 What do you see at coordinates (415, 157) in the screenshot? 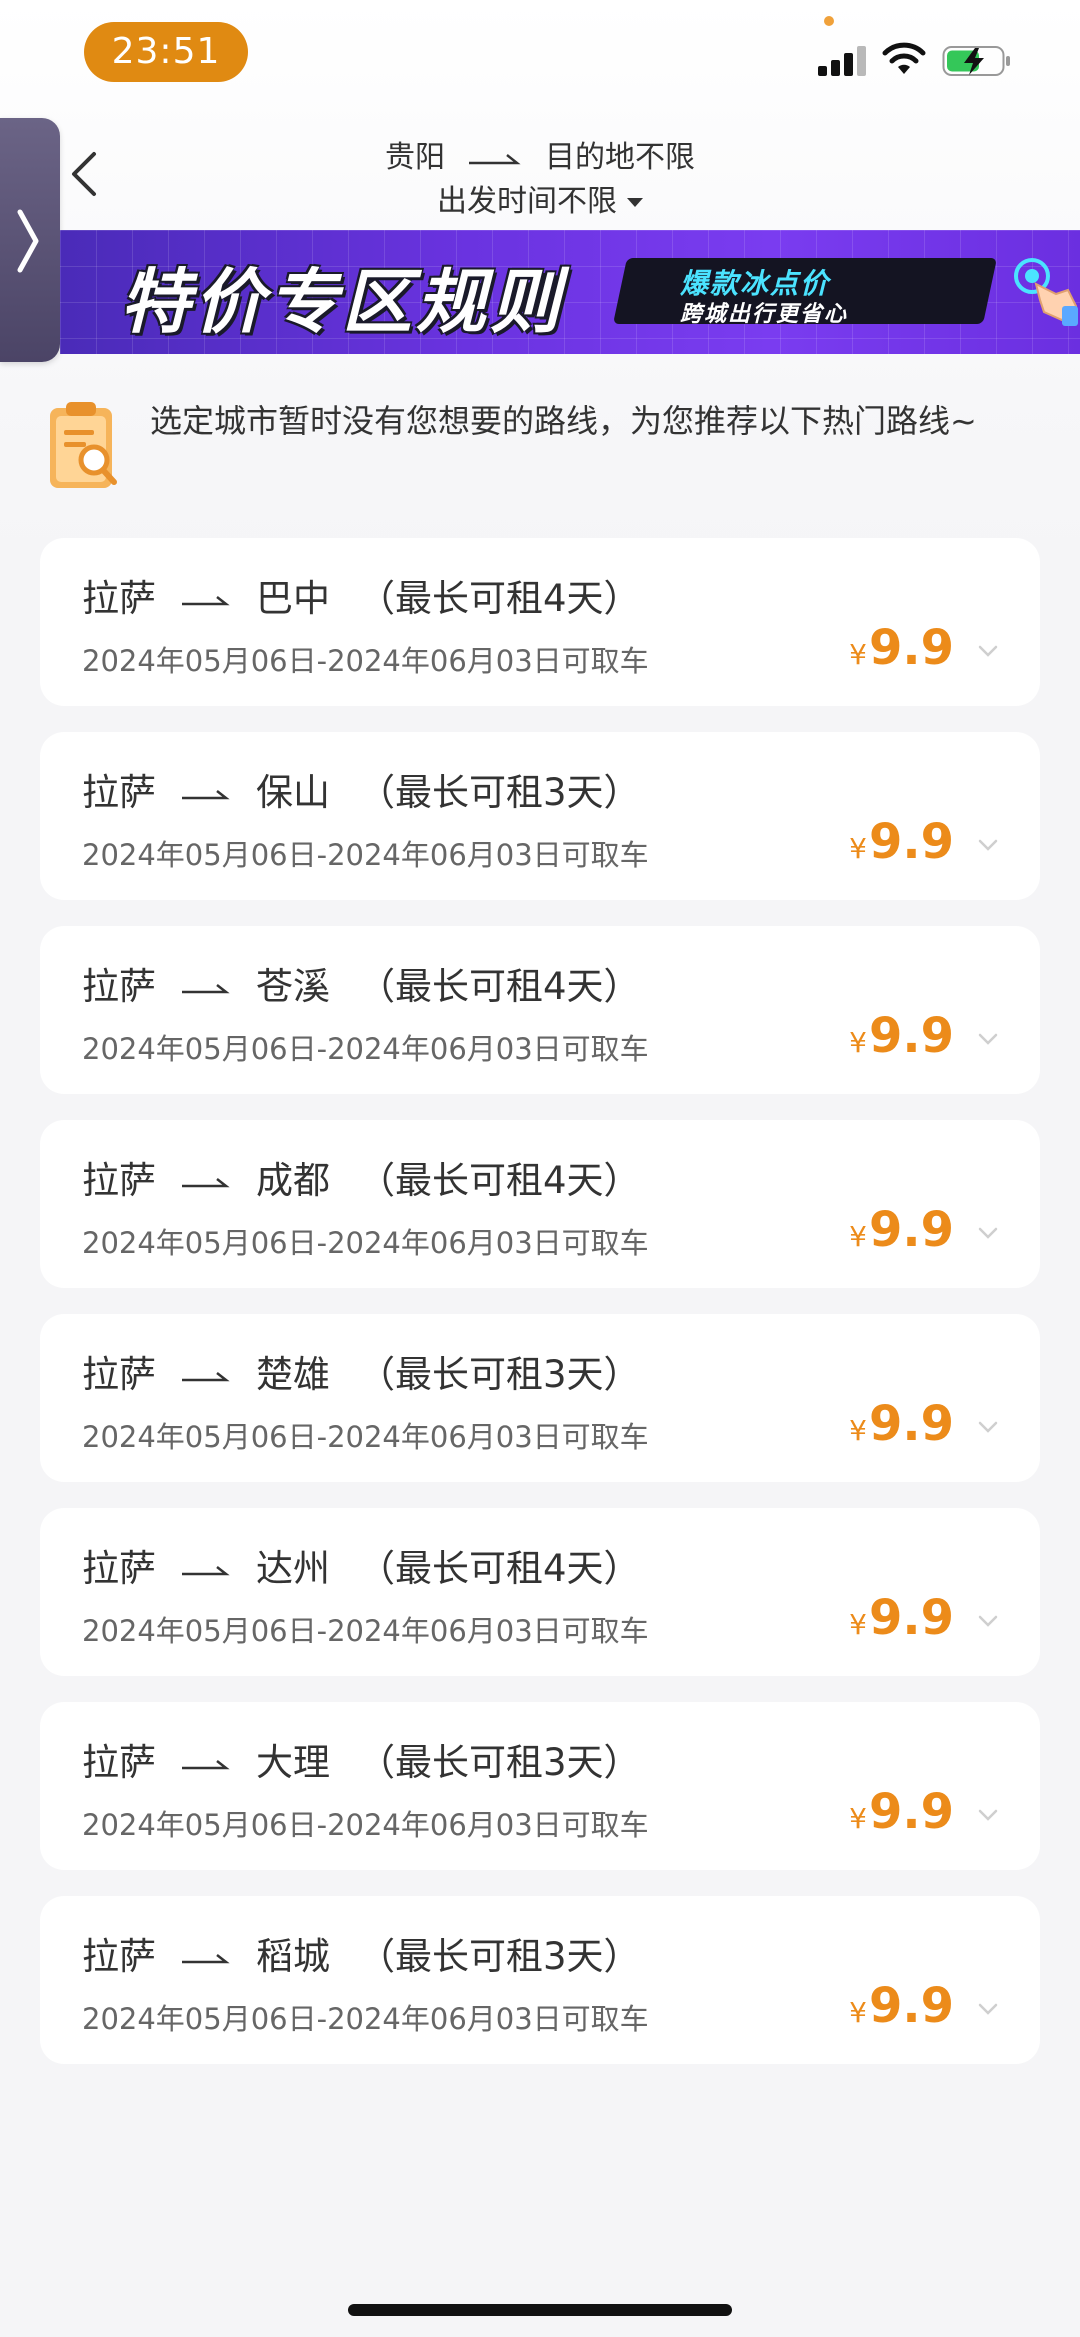
I see `origin-city: 贵阳` at bounding box center [415, 157].